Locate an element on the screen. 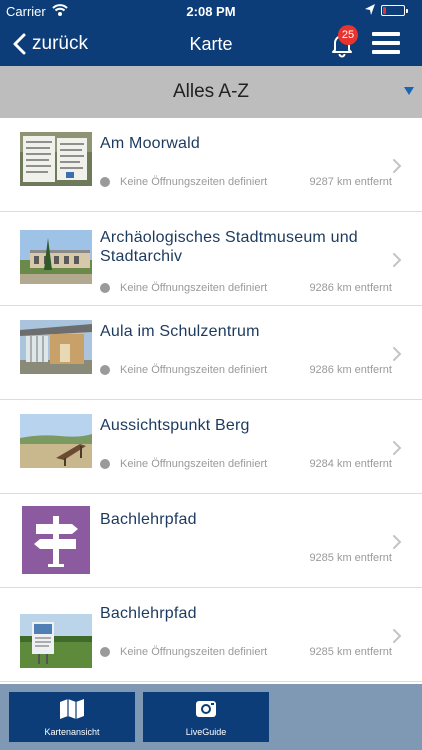  infoboard-photo-thumbnail is located at coordinates (56, 641).